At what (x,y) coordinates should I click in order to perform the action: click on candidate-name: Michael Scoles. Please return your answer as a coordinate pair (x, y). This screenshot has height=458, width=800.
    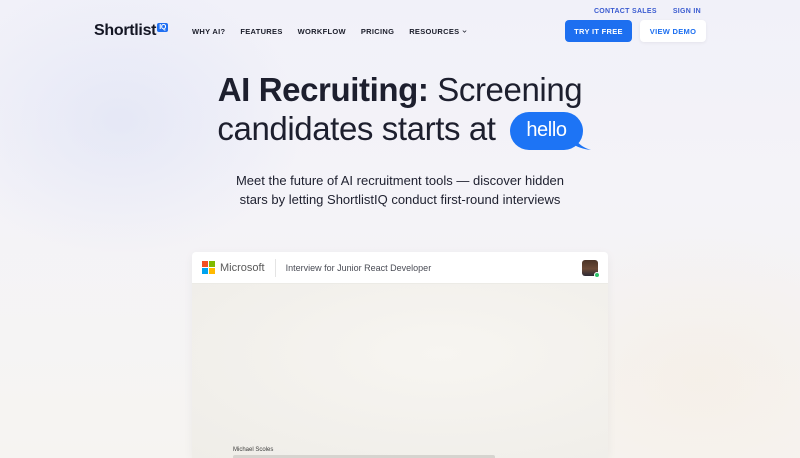
    Looking at the image, I should click on (253, 450).